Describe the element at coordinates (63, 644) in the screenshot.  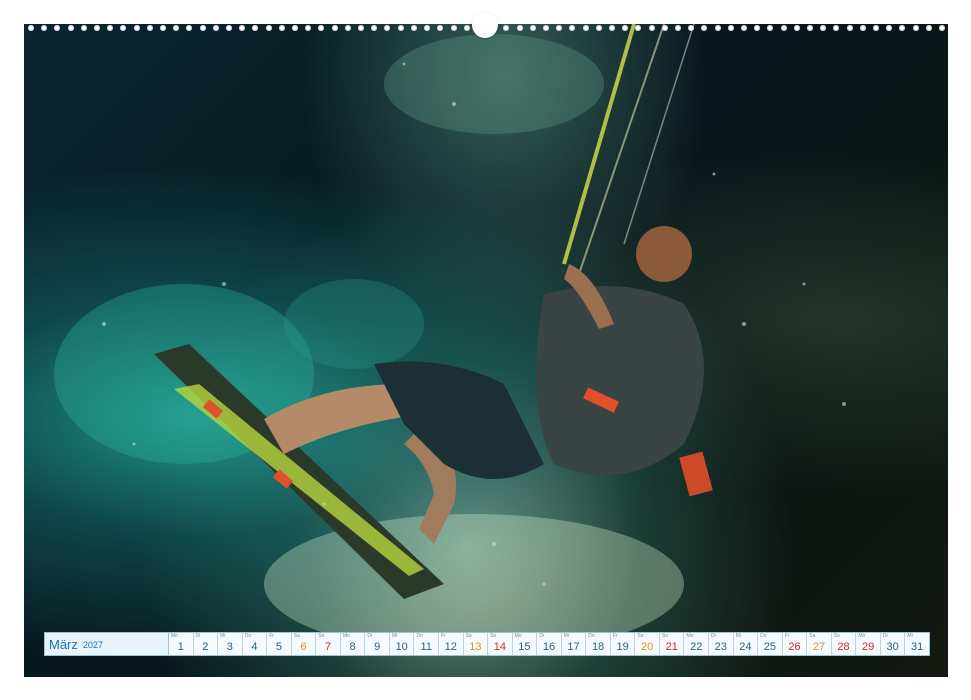
I see `month-name: März` at that location.